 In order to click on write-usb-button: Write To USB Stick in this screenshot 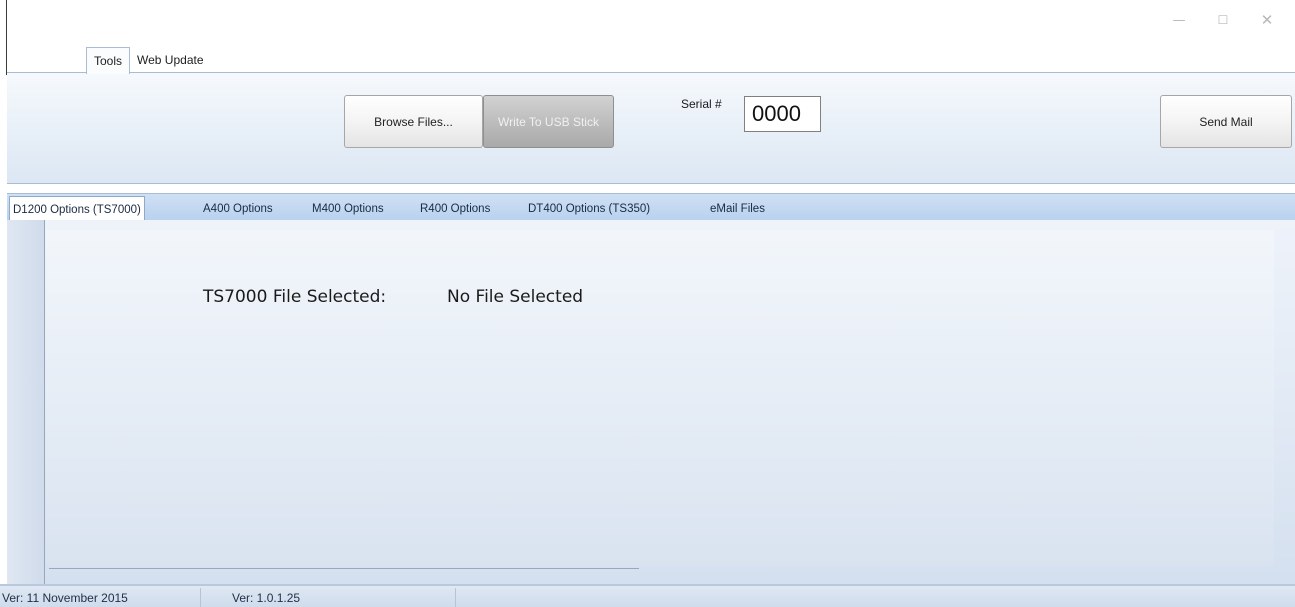, I will do `click(548, 121)`.